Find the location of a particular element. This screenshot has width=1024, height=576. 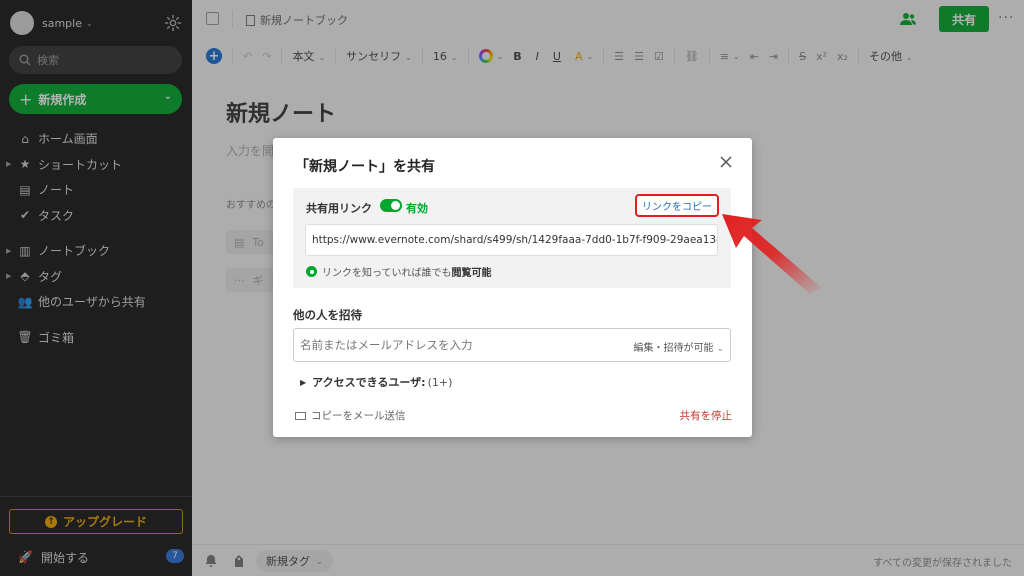

email-copy-link: コピーをメール送信 is located at coordinates (350, 415).